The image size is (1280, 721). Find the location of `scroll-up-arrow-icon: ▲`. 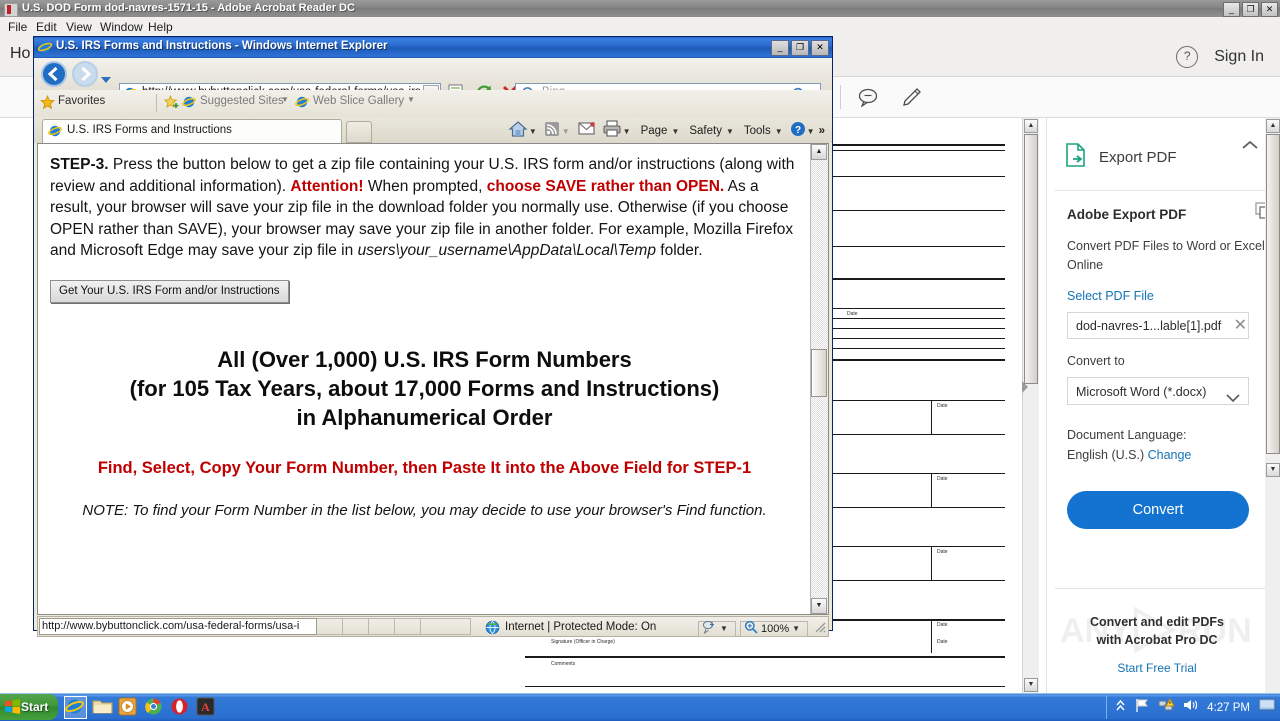

scroll-up-arrow-icon: ▲ is located at coordinates (1031, 126).